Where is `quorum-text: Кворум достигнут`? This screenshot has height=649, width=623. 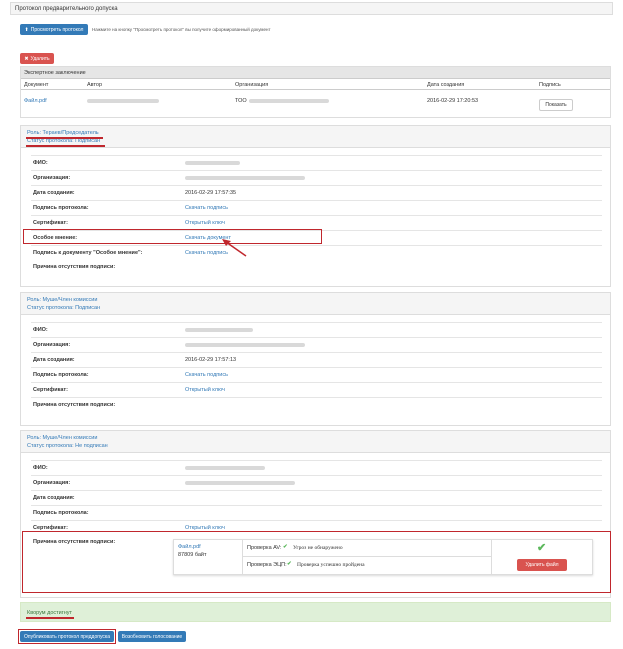 quorum-text: Кворум достигнут is located at coordinates (50, 613).